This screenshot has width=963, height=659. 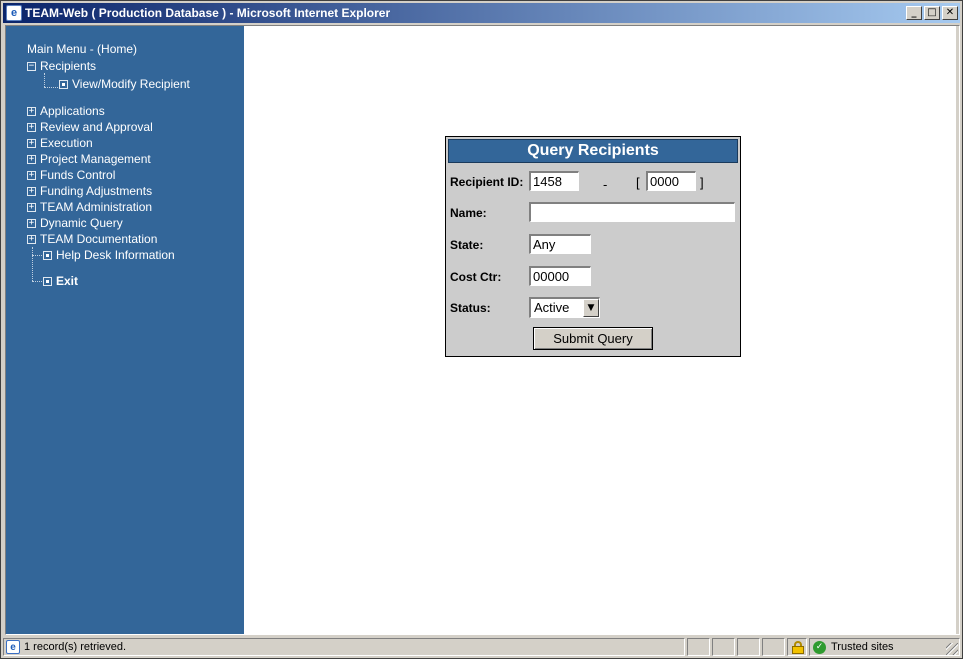 I want to click on sidebar-item-label: Review and Approval, so click(x=96, y=127).